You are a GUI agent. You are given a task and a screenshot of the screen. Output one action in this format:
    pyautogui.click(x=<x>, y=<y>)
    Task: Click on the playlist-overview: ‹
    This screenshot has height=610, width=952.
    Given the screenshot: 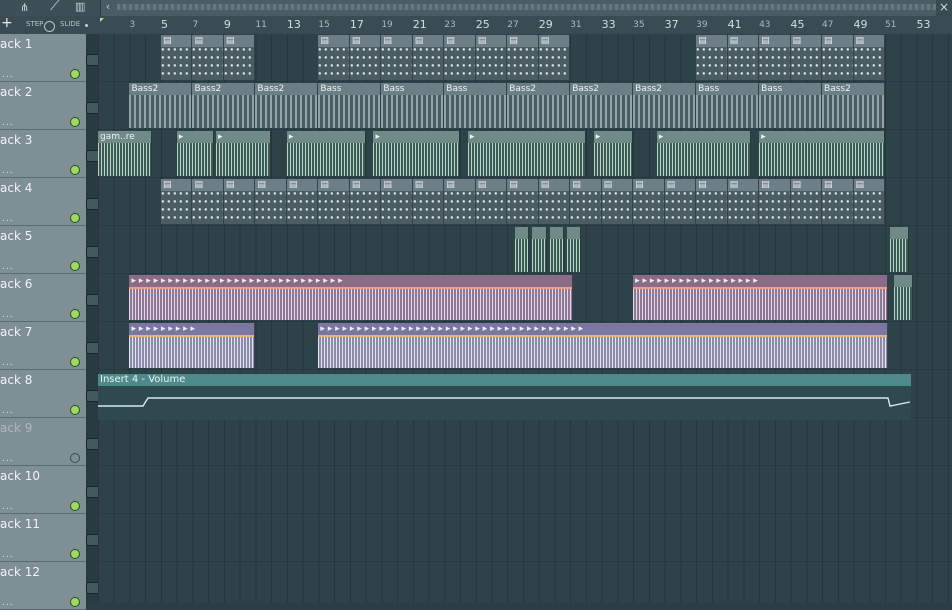 What is the action you would take?
    pyautogui.click(x=518, y=8)
    